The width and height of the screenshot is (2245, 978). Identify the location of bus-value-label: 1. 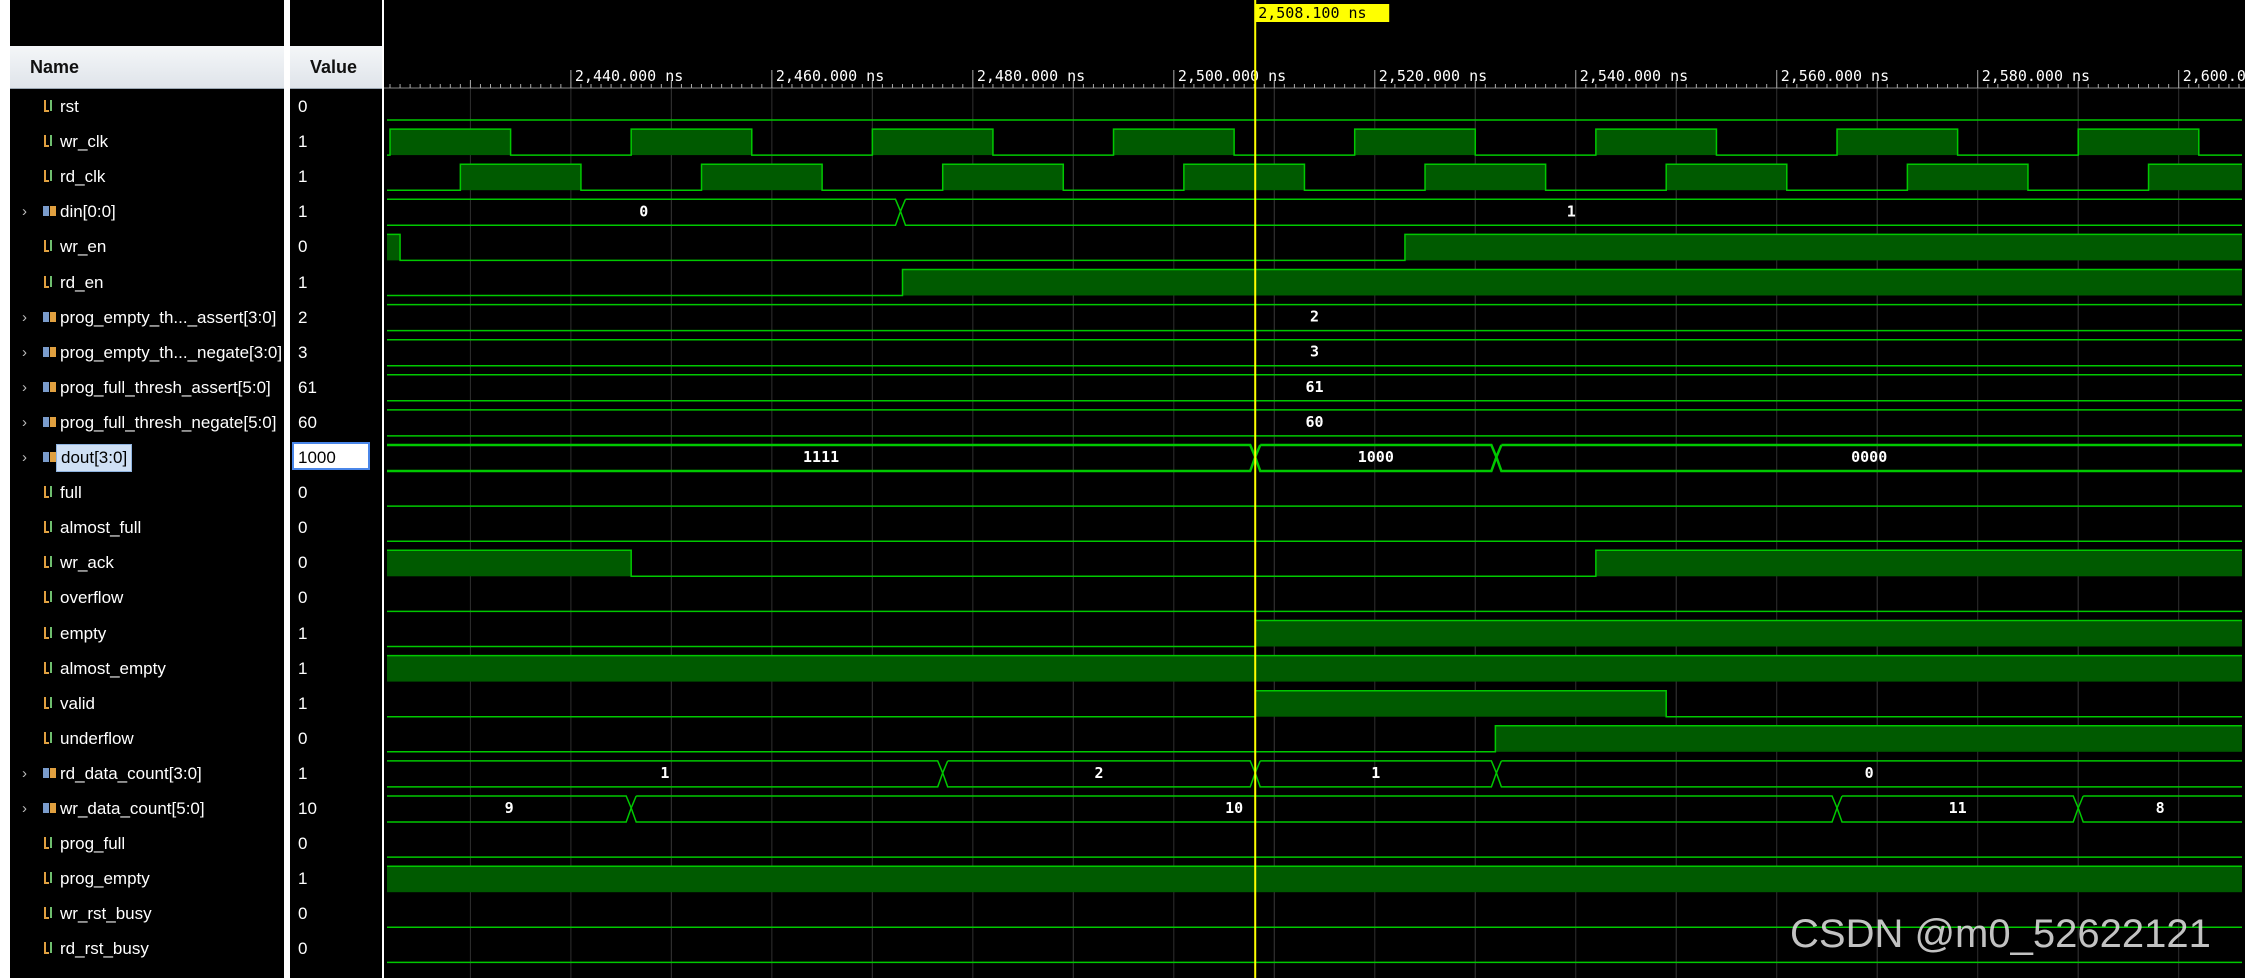
(1375, 773).